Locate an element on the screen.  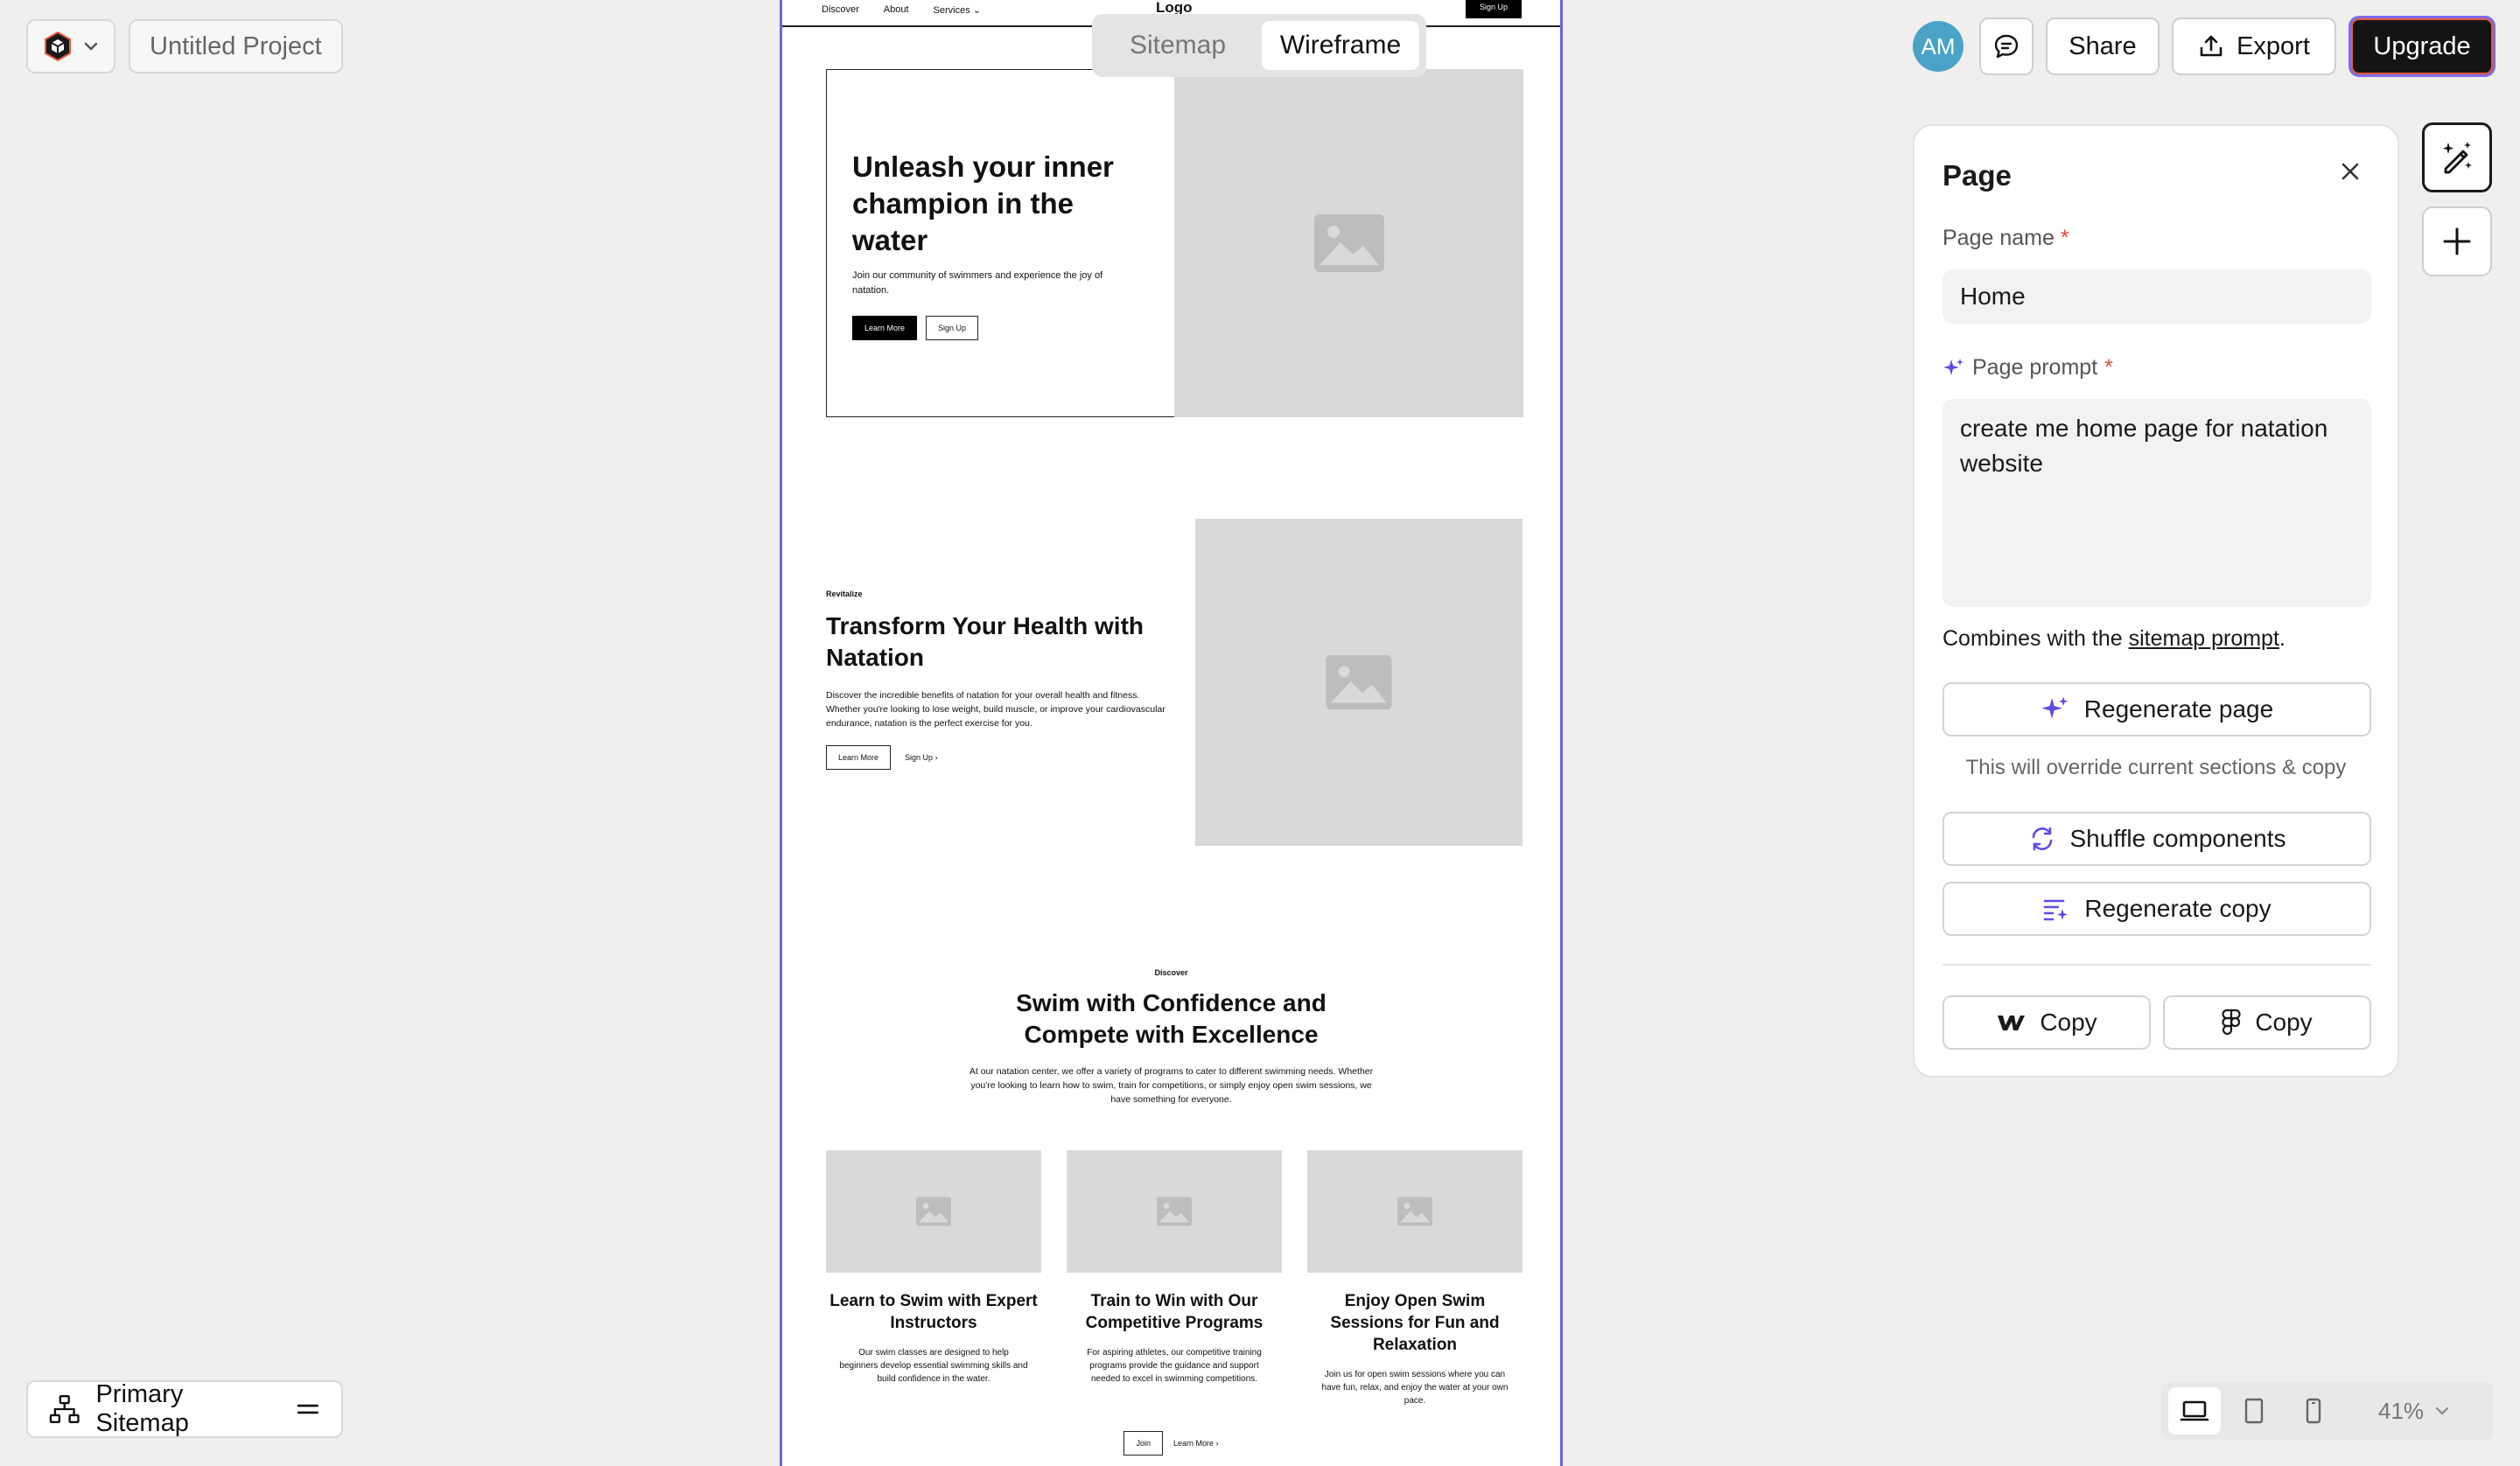
export-button: Export is located at coordinates (2254, 46).